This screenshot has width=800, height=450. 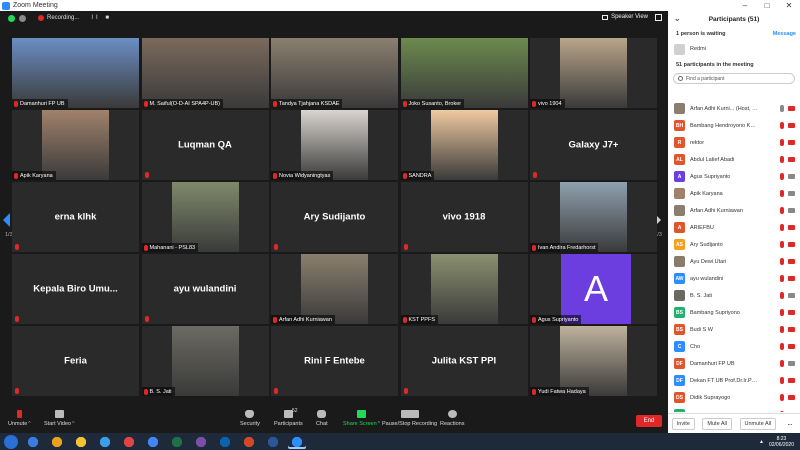 What do you see at coordinates (734, 125) in the screenshot?
I see `participant-row: BH Bambang Hendroyono KLHK` at bounding box center [734, 125].